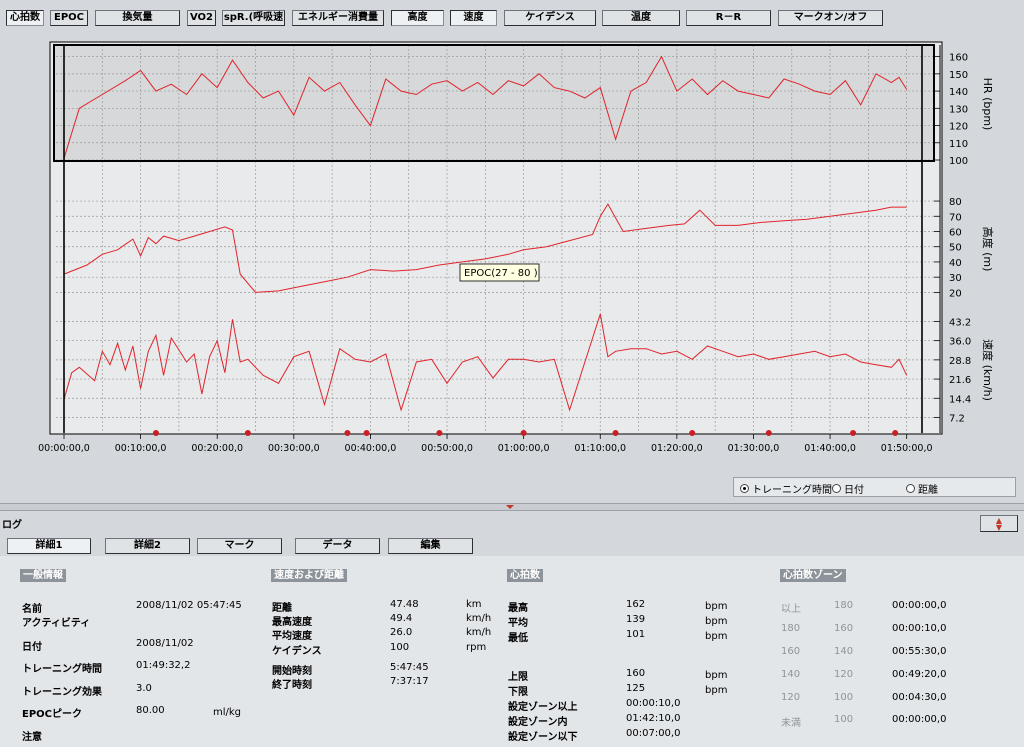 This screenshot has height=747, width=1024. Describe the element at coordinates (49, 546) in the screenshot. I see `tab-detail1: 詳細1` at that location.